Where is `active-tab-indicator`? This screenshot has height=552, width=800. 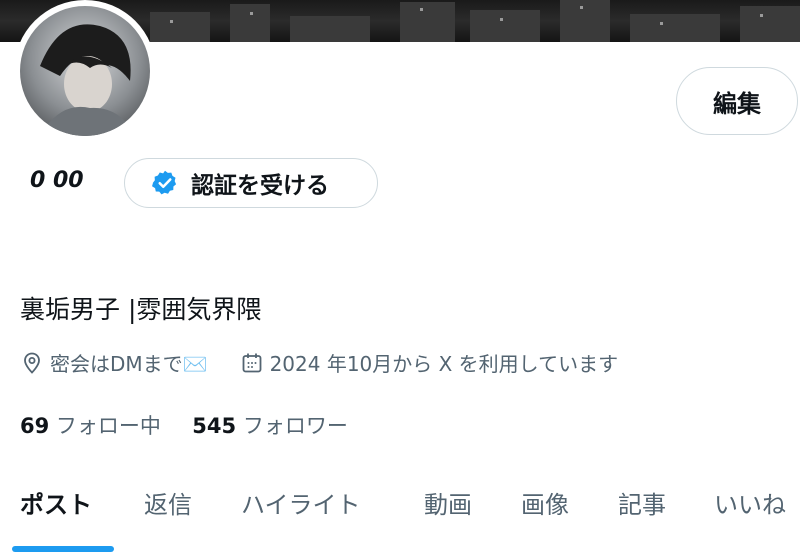
active-tab-indicator is located at coordinates (63, 549).